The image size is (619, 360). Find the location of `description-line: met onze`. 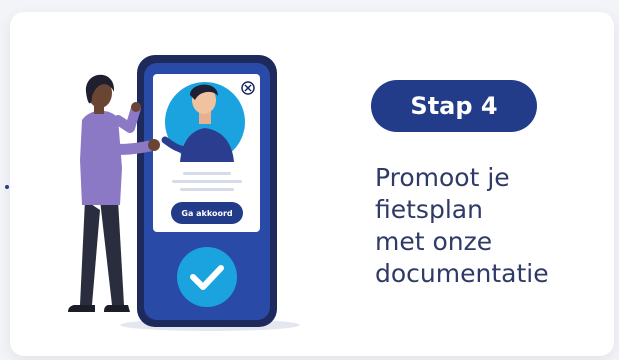

description-line: met onze is located at coordinates (434, 241).